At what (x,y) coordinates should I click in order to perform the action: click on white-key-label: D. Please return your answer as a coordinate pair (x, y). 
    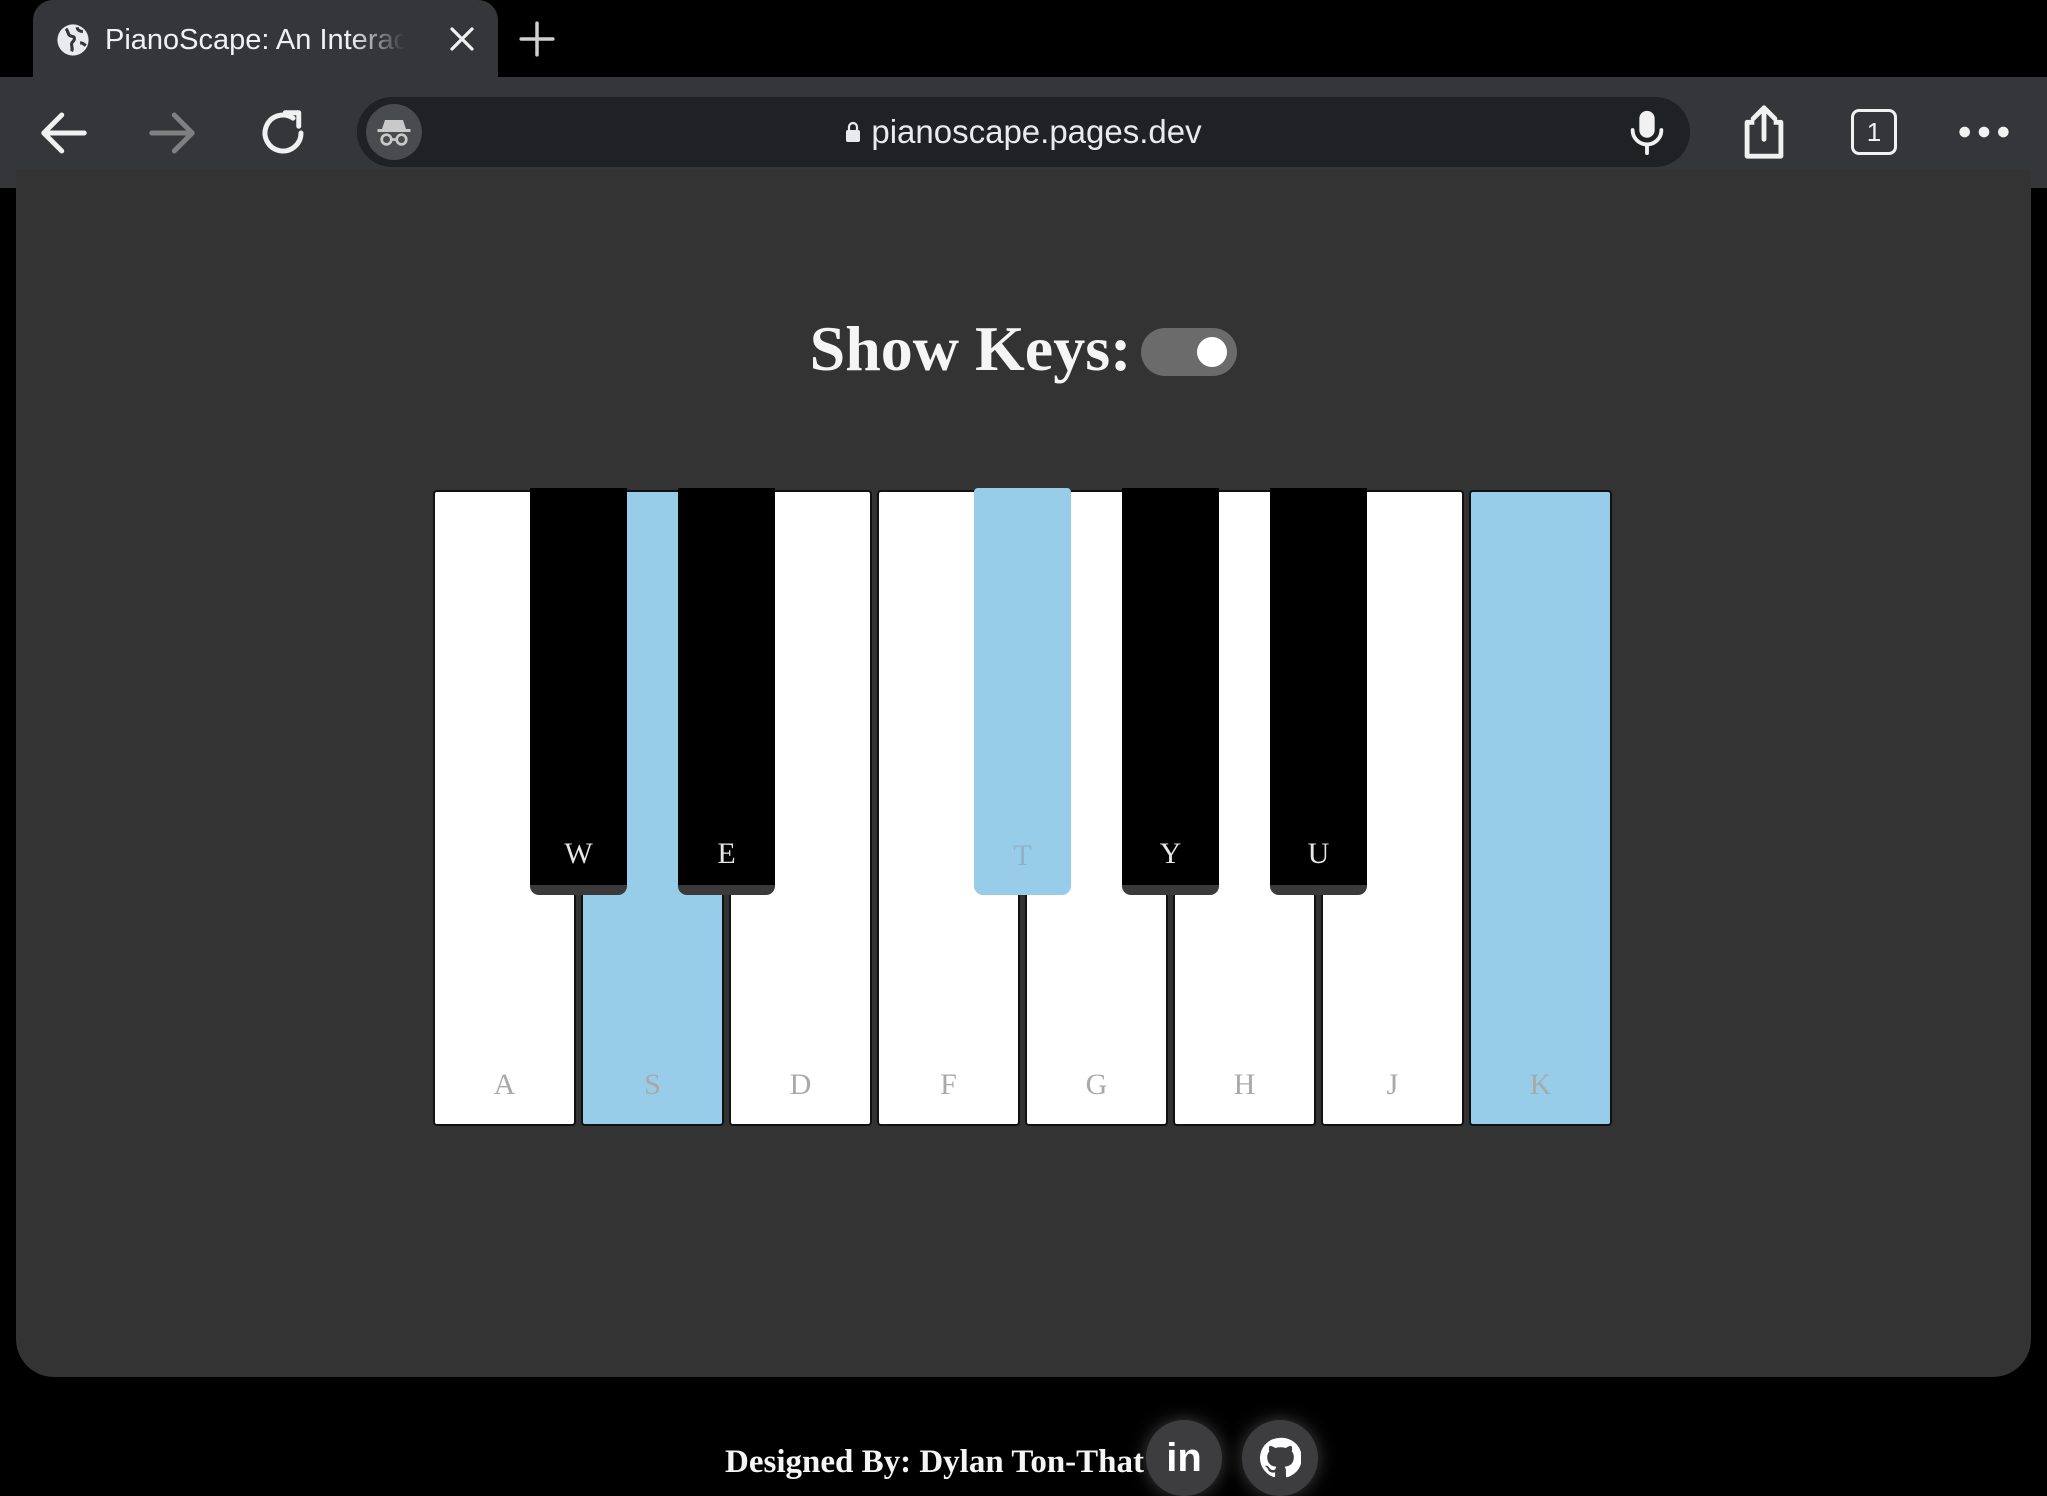
    Looking at the image, I should click on (800, 1084).